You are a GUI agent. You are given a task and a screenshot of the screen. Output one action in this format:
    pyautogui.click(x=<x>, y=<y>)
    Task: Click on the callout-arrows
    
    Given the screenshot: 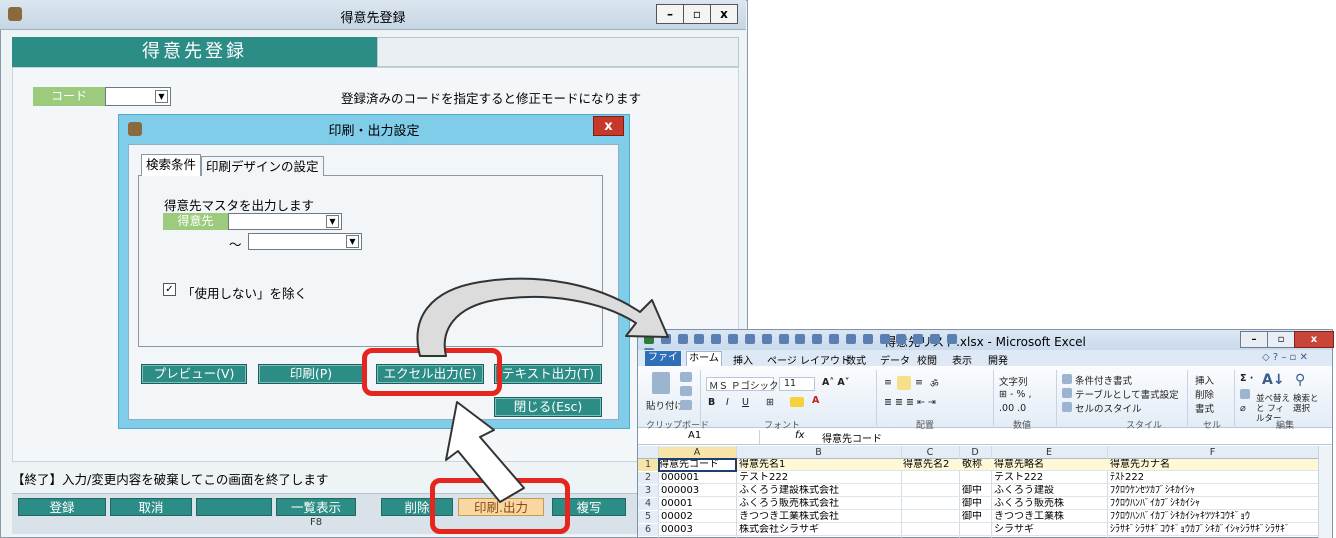 What is the action you would take?
    pyautogui.click(x=542, y=390)
    